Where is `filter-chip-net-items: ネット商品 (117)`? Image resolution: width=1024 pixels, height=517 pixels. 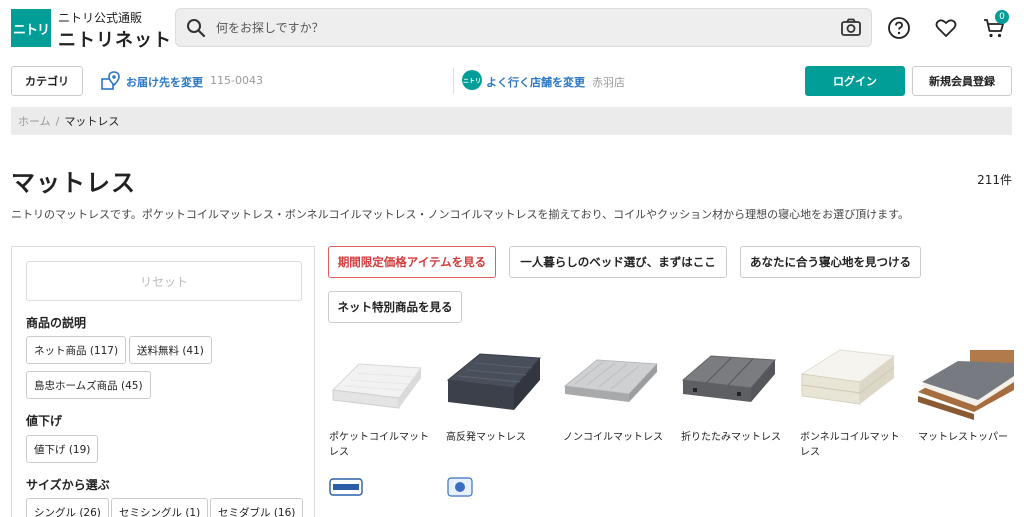 filter-chip-net-items: ネット商品 (117) is located at coordinates (76, 350).